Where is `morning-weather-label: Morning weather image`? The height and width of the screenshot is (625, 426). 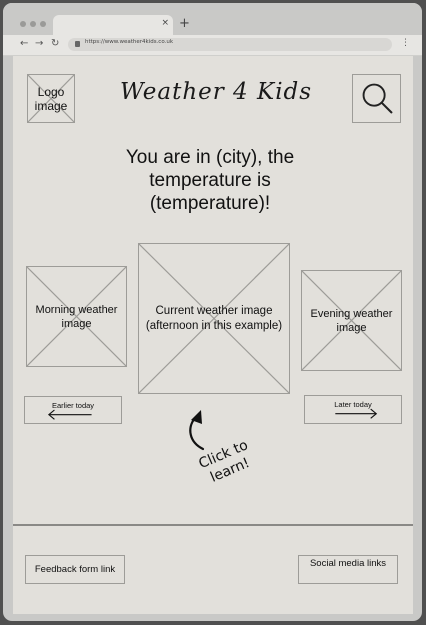
morning-weather-label: Morning weather image is located at coordinates (76, 316).